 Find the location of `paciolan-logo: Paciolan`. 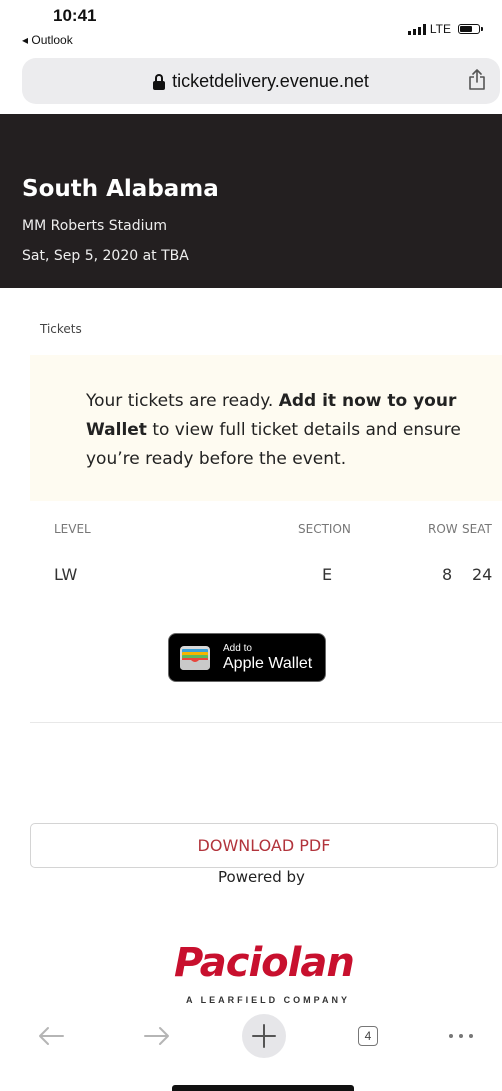

paciolan-logo: Paciolan is located at coordinates (264, 963).